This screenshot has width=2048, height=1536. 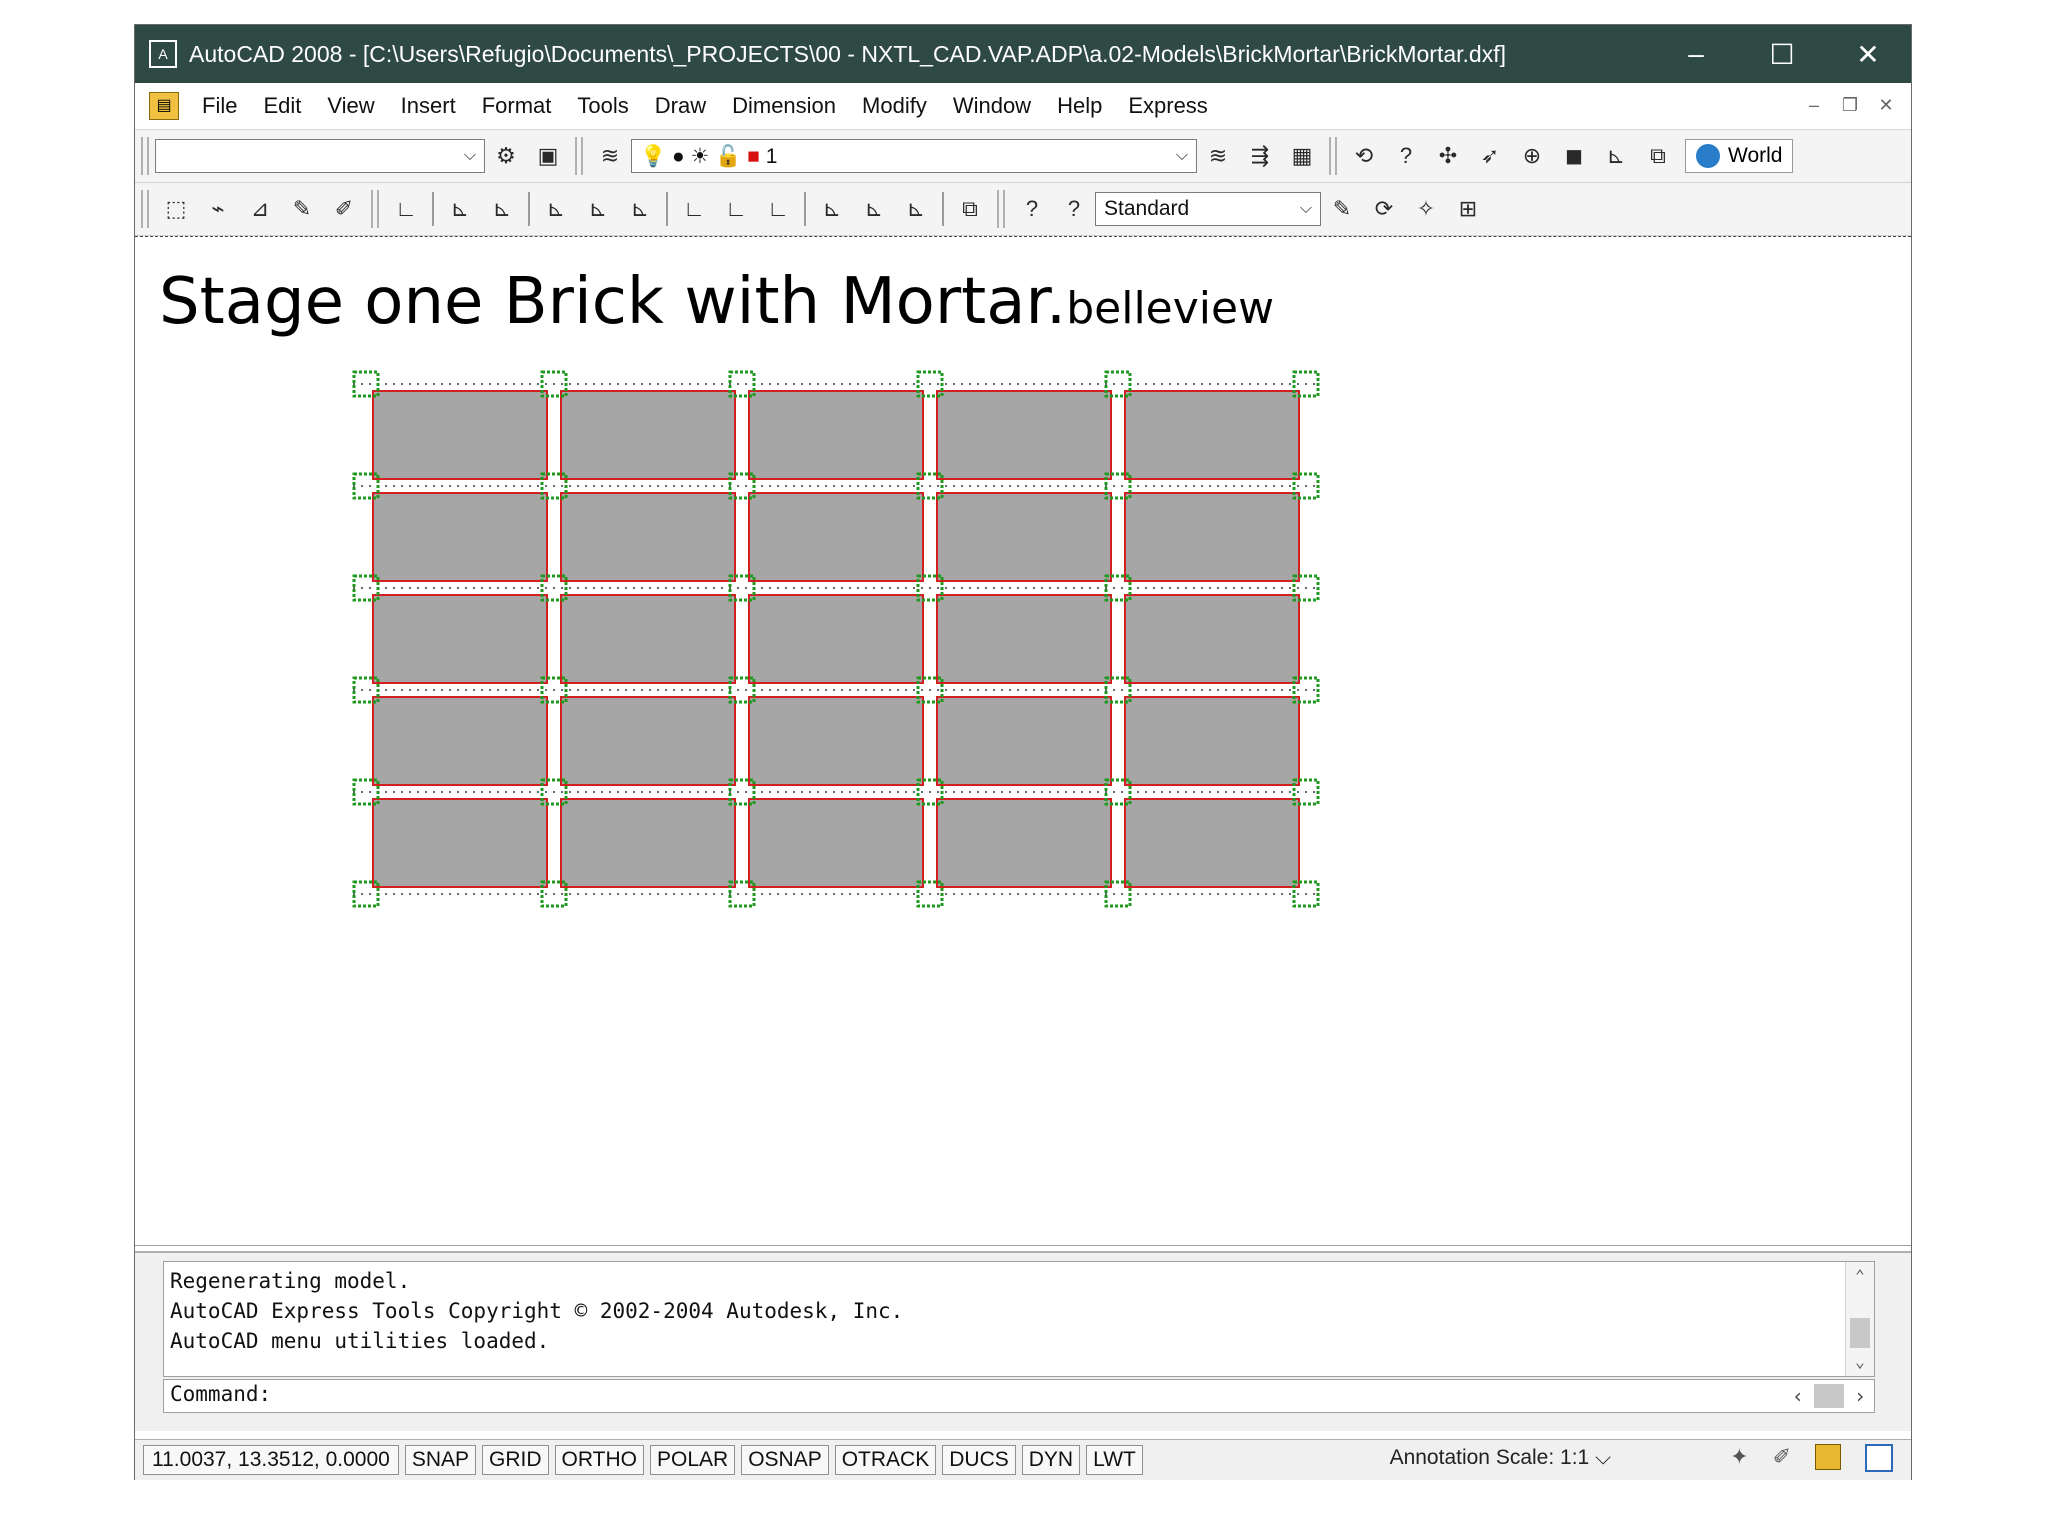 I want to click on menu-window: Window, so click(x=992, y=106).